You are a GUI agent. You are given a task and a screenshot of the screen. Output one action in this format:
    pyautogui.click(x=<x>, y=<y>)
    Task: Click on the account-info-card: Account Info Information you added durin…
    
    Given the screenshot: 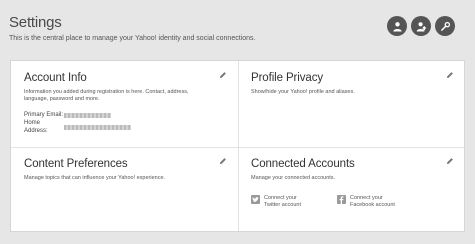 What is the action you would take?
    pyautogui.click(x=126, y=103)
    